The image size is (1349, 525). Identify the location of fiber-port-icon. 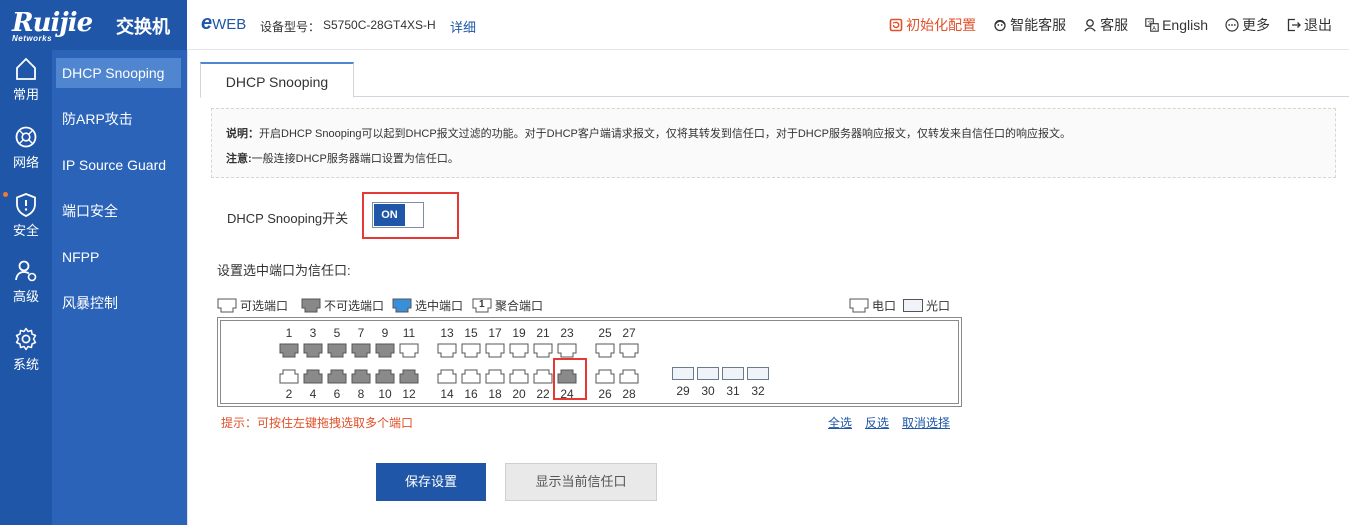
(913, 305).